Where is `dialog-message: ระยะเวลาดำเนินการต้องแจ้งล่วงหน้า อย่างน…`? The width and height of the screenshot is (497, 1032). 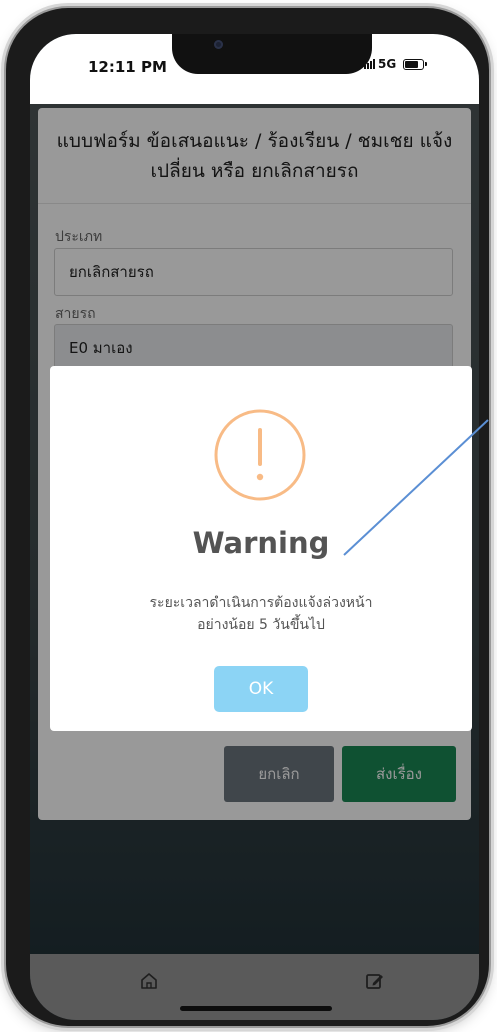
dialog-message: ระยะเวลาดำเนินการต้องแจ้งล่วงหน้า อย่างน… is located at coordinates (261, 614).